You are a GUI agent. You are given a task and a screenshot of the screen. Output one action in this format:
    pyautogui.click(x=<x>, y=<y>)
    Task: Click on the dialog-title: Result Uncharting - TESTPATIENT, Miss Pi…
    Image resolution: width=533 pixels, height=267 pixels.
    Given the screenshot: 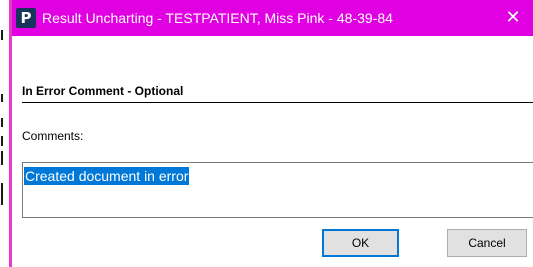 What is the action you would take?
    pyautogui.click(x=217, y=18)
    